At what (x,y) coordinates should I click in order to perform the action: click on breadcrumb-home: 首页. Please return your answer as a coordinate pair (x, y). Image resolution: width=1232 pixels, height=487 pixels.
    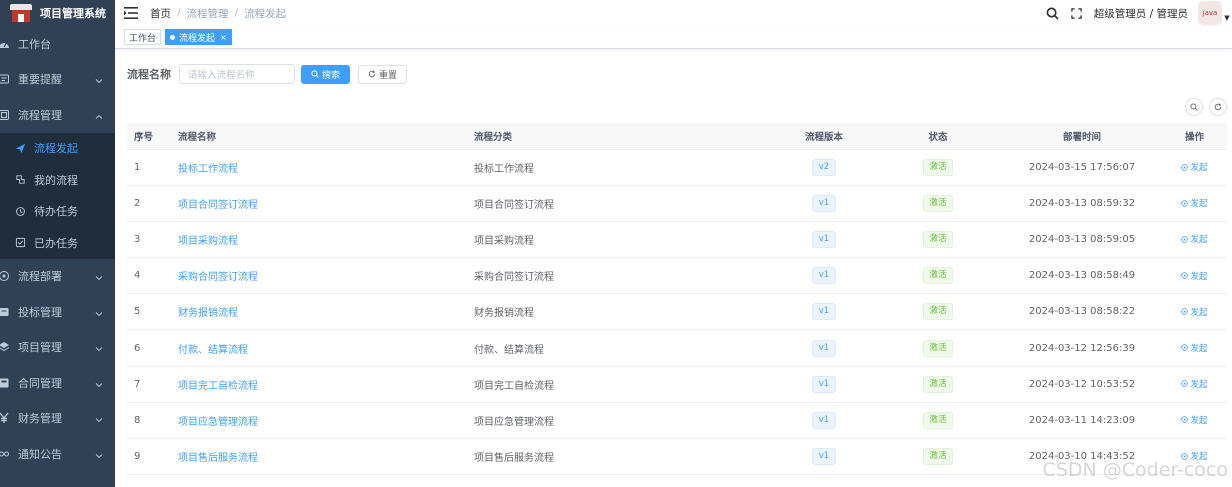
    Looking at the image, I should click on (160, 13).